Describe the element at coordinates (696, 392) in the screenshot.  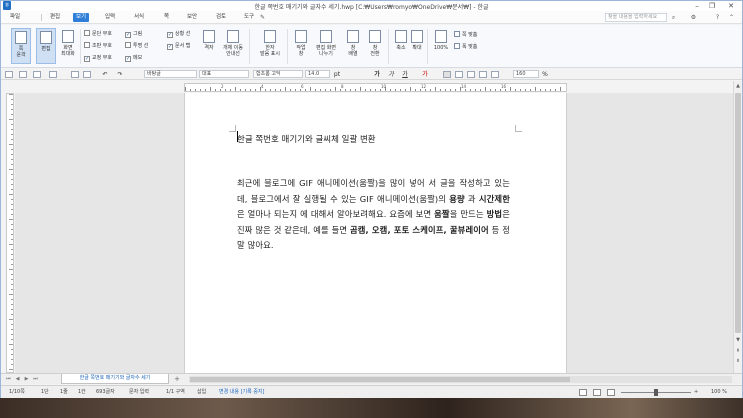
I see `zoom-in-icon: +` at that location.